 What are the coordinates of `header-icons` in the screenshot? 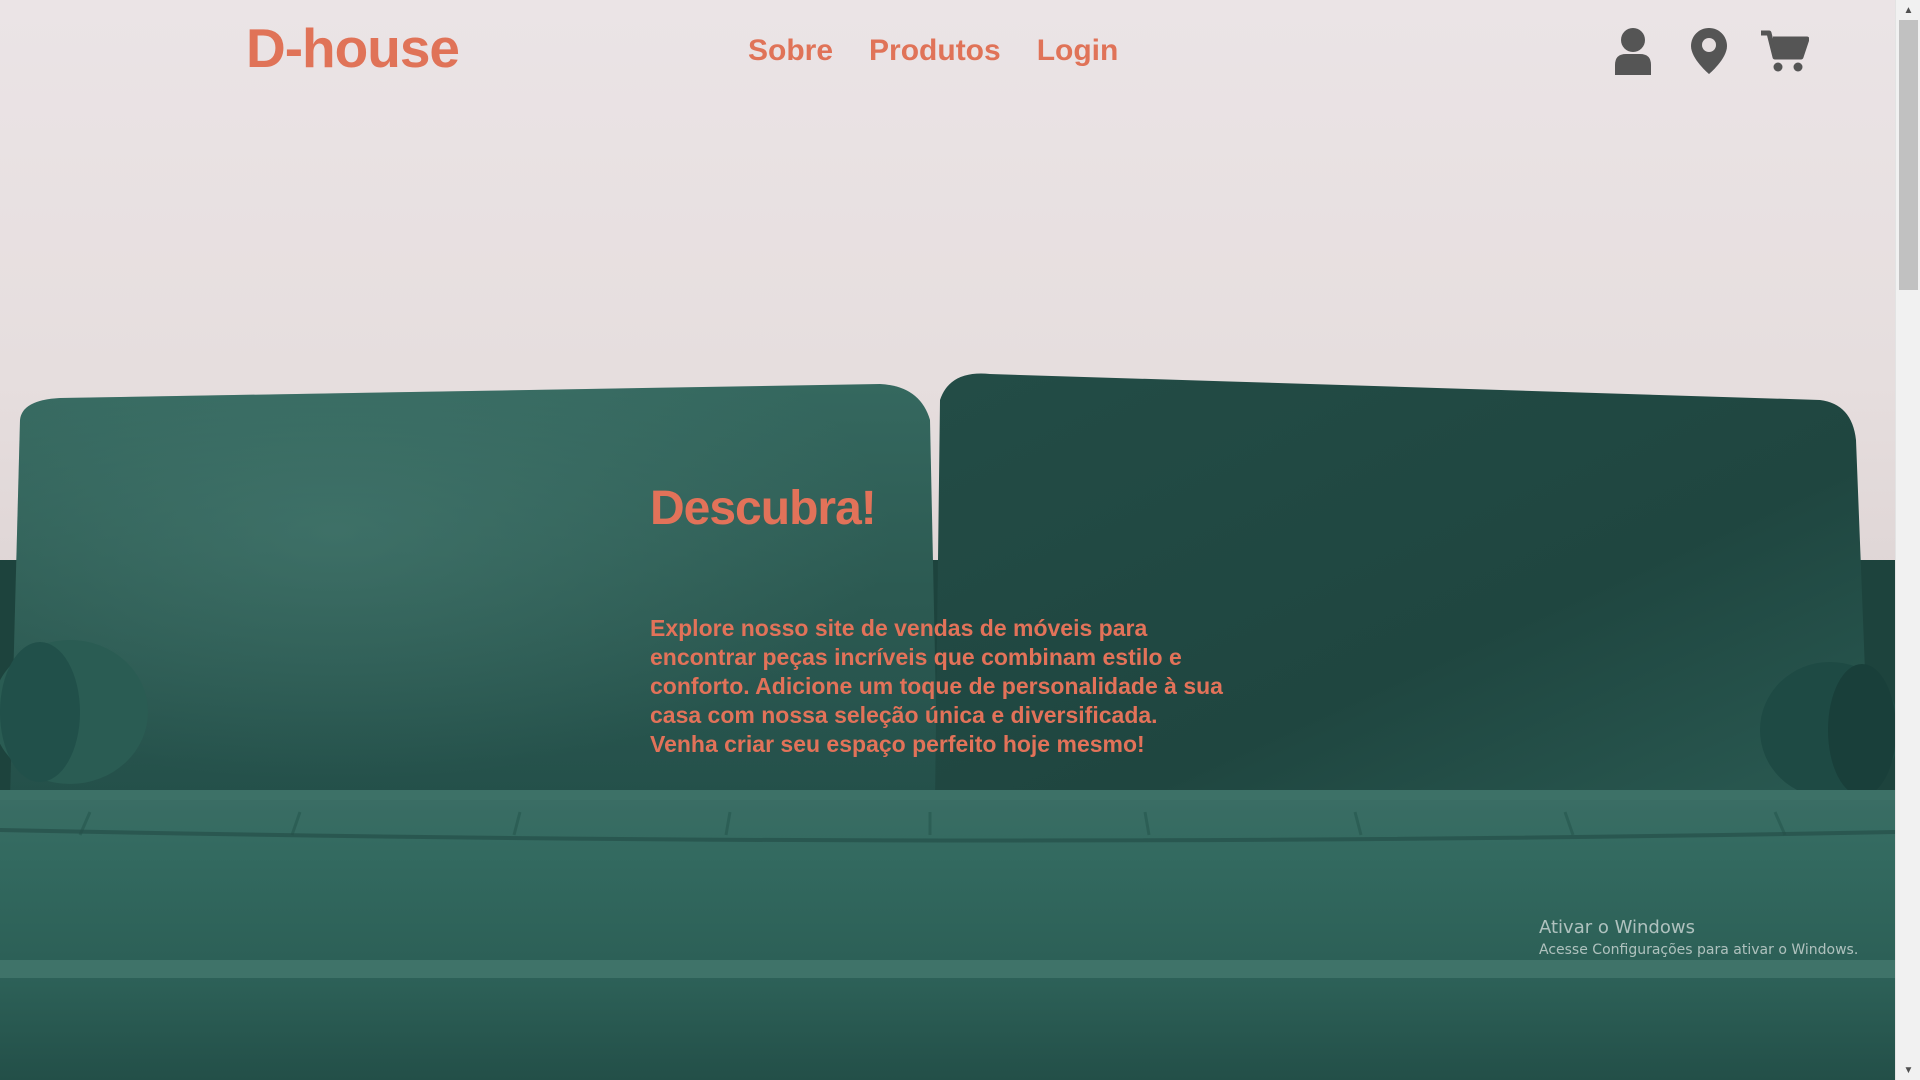 It's located at (1709, 51).